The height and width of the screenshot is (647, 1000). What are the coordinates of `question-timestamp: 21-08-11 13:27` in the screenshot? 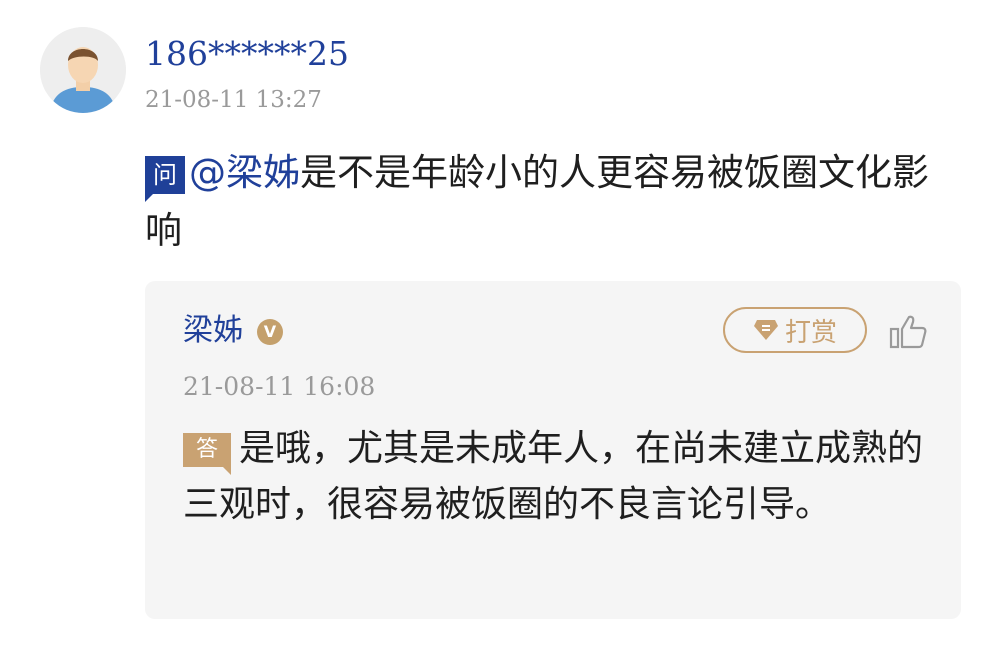 It's located at (233, 100).